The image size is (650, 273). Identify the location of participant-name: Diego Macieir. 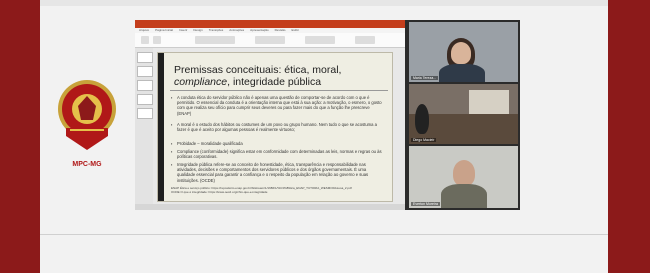
(424, 140).